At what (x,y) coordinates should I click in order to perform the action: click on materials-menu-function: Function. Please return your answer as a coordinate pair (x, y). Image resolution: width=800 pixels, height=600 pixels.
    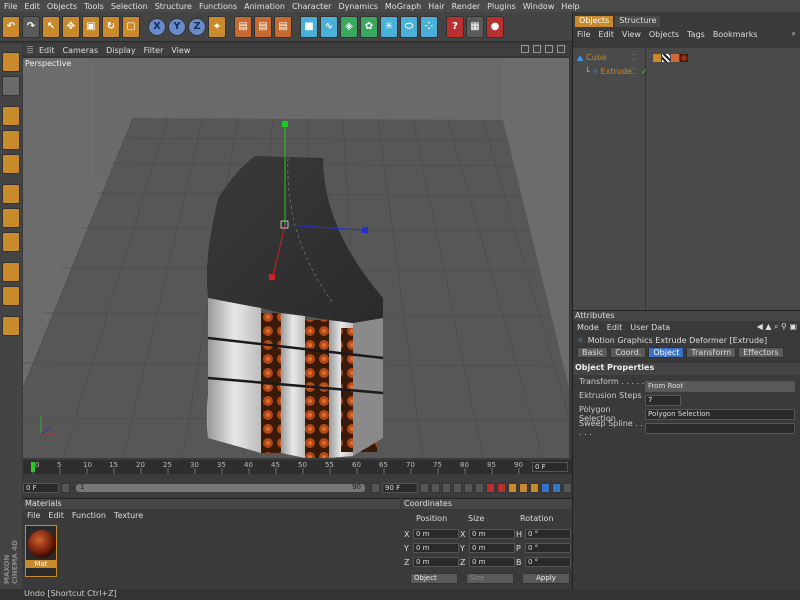
    Looking at the image, I should click on (89, 515).